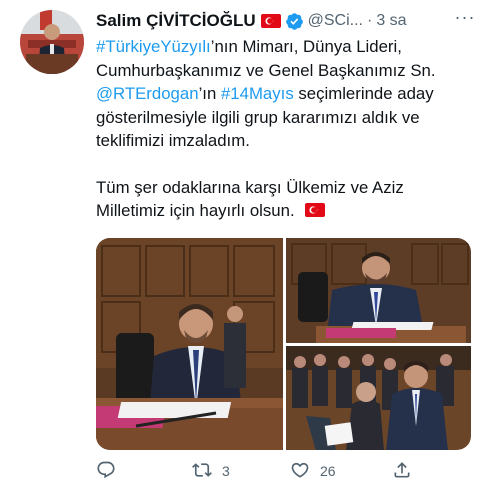 The width and height of the screenshot is (492, 497). I want to click on hashtag-link: #14Mayıs, so click(257, 93).